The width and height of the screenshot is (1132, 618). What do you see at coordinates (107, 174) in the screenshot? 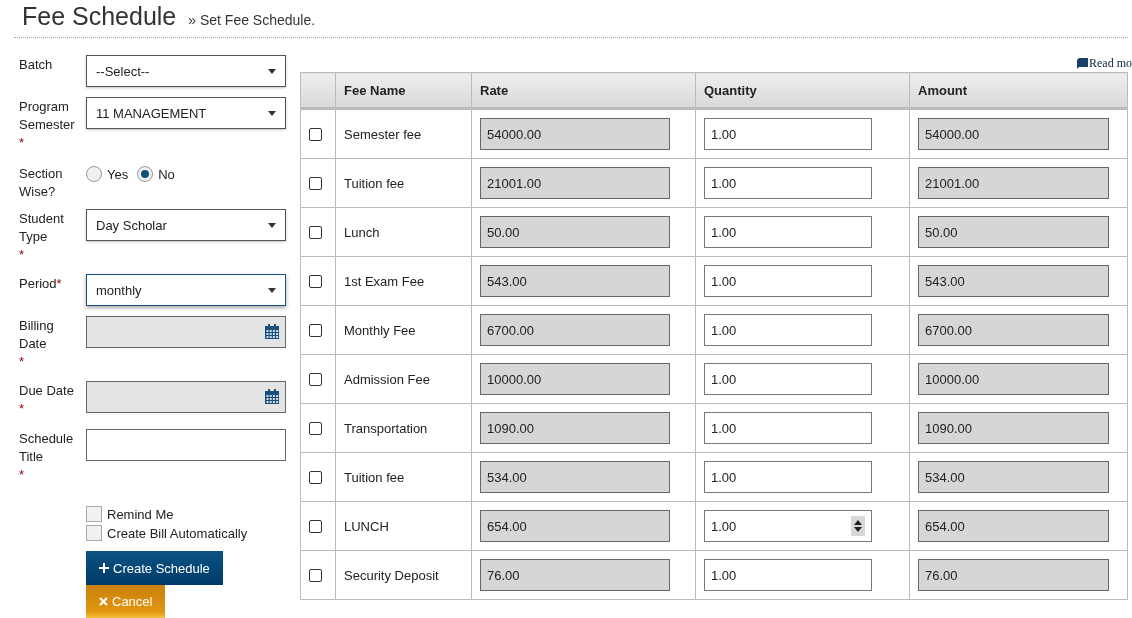
I see `radio-option: Yes` at bounding box center [107, 174].